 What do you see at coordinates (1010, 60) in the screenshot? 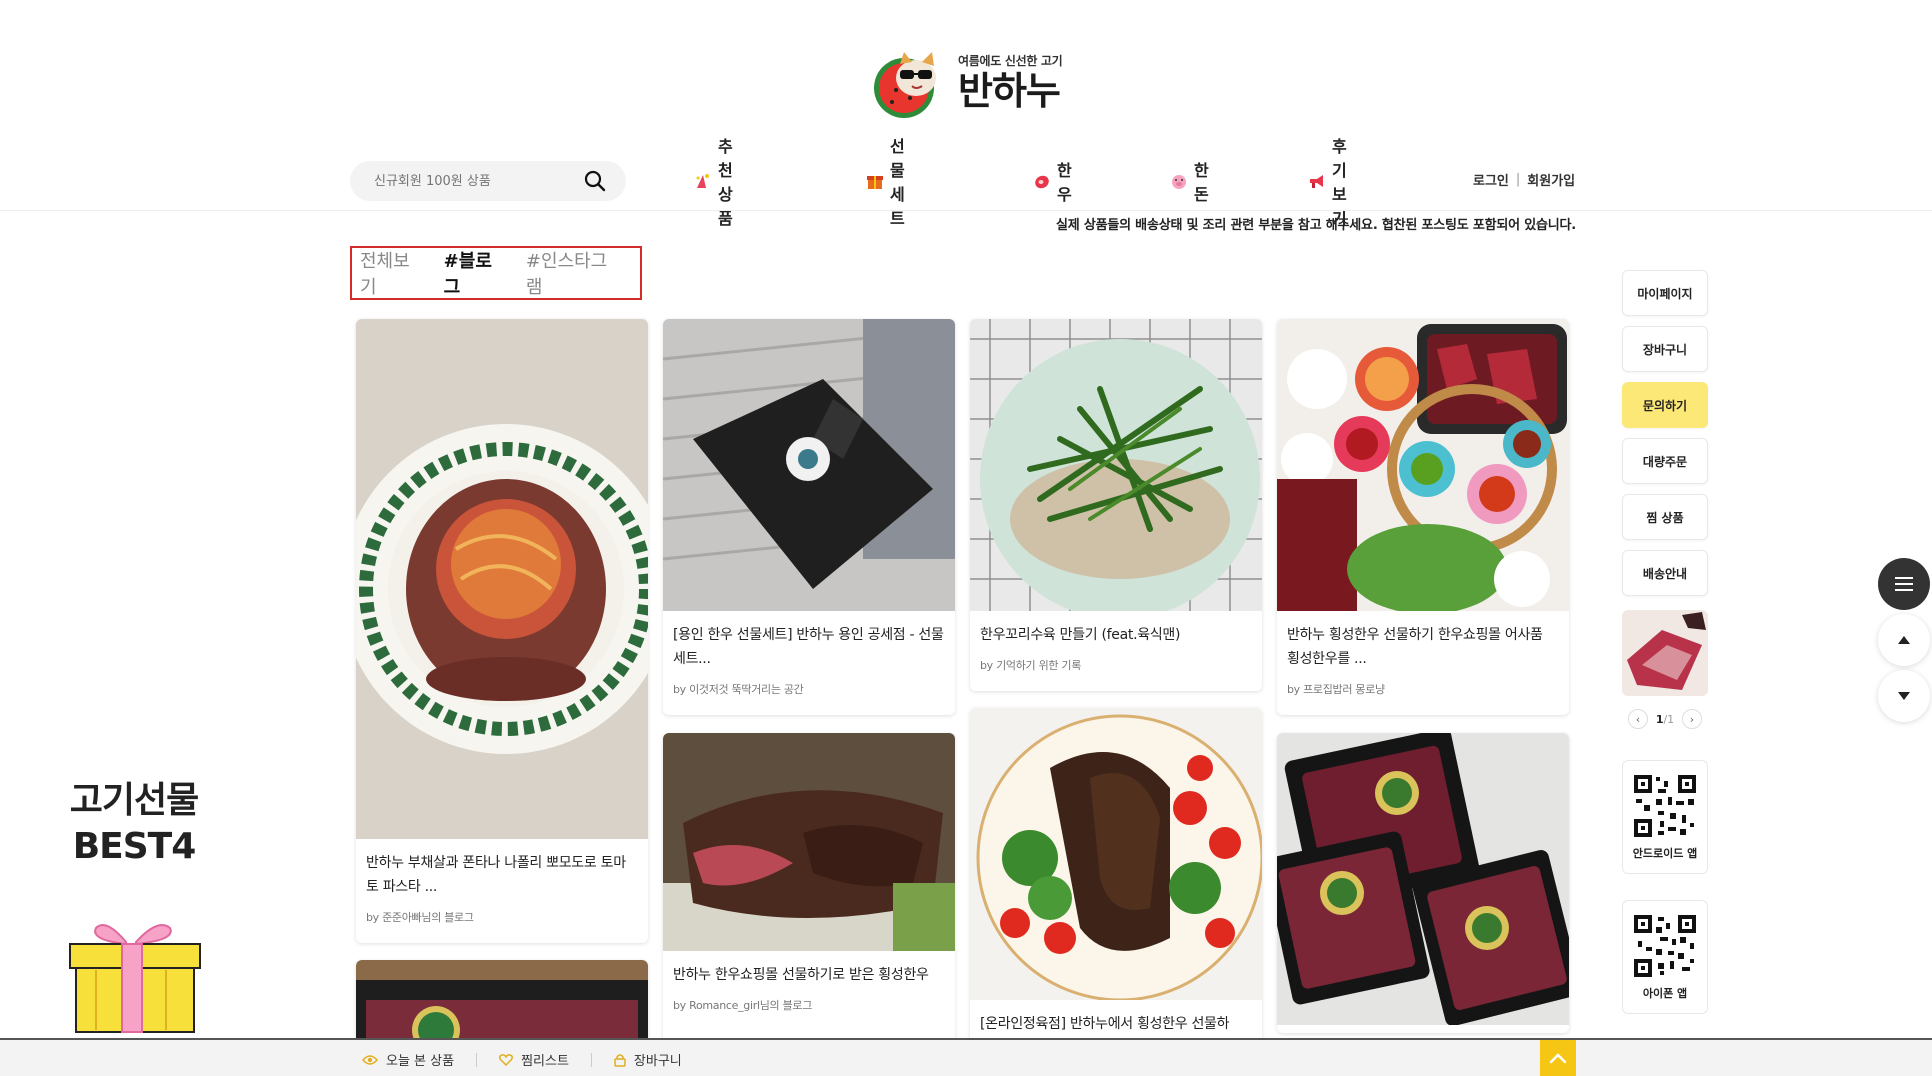
I see `logo-tagline: 여름에도 신선한 고기` at bounding box center [1010, 60].